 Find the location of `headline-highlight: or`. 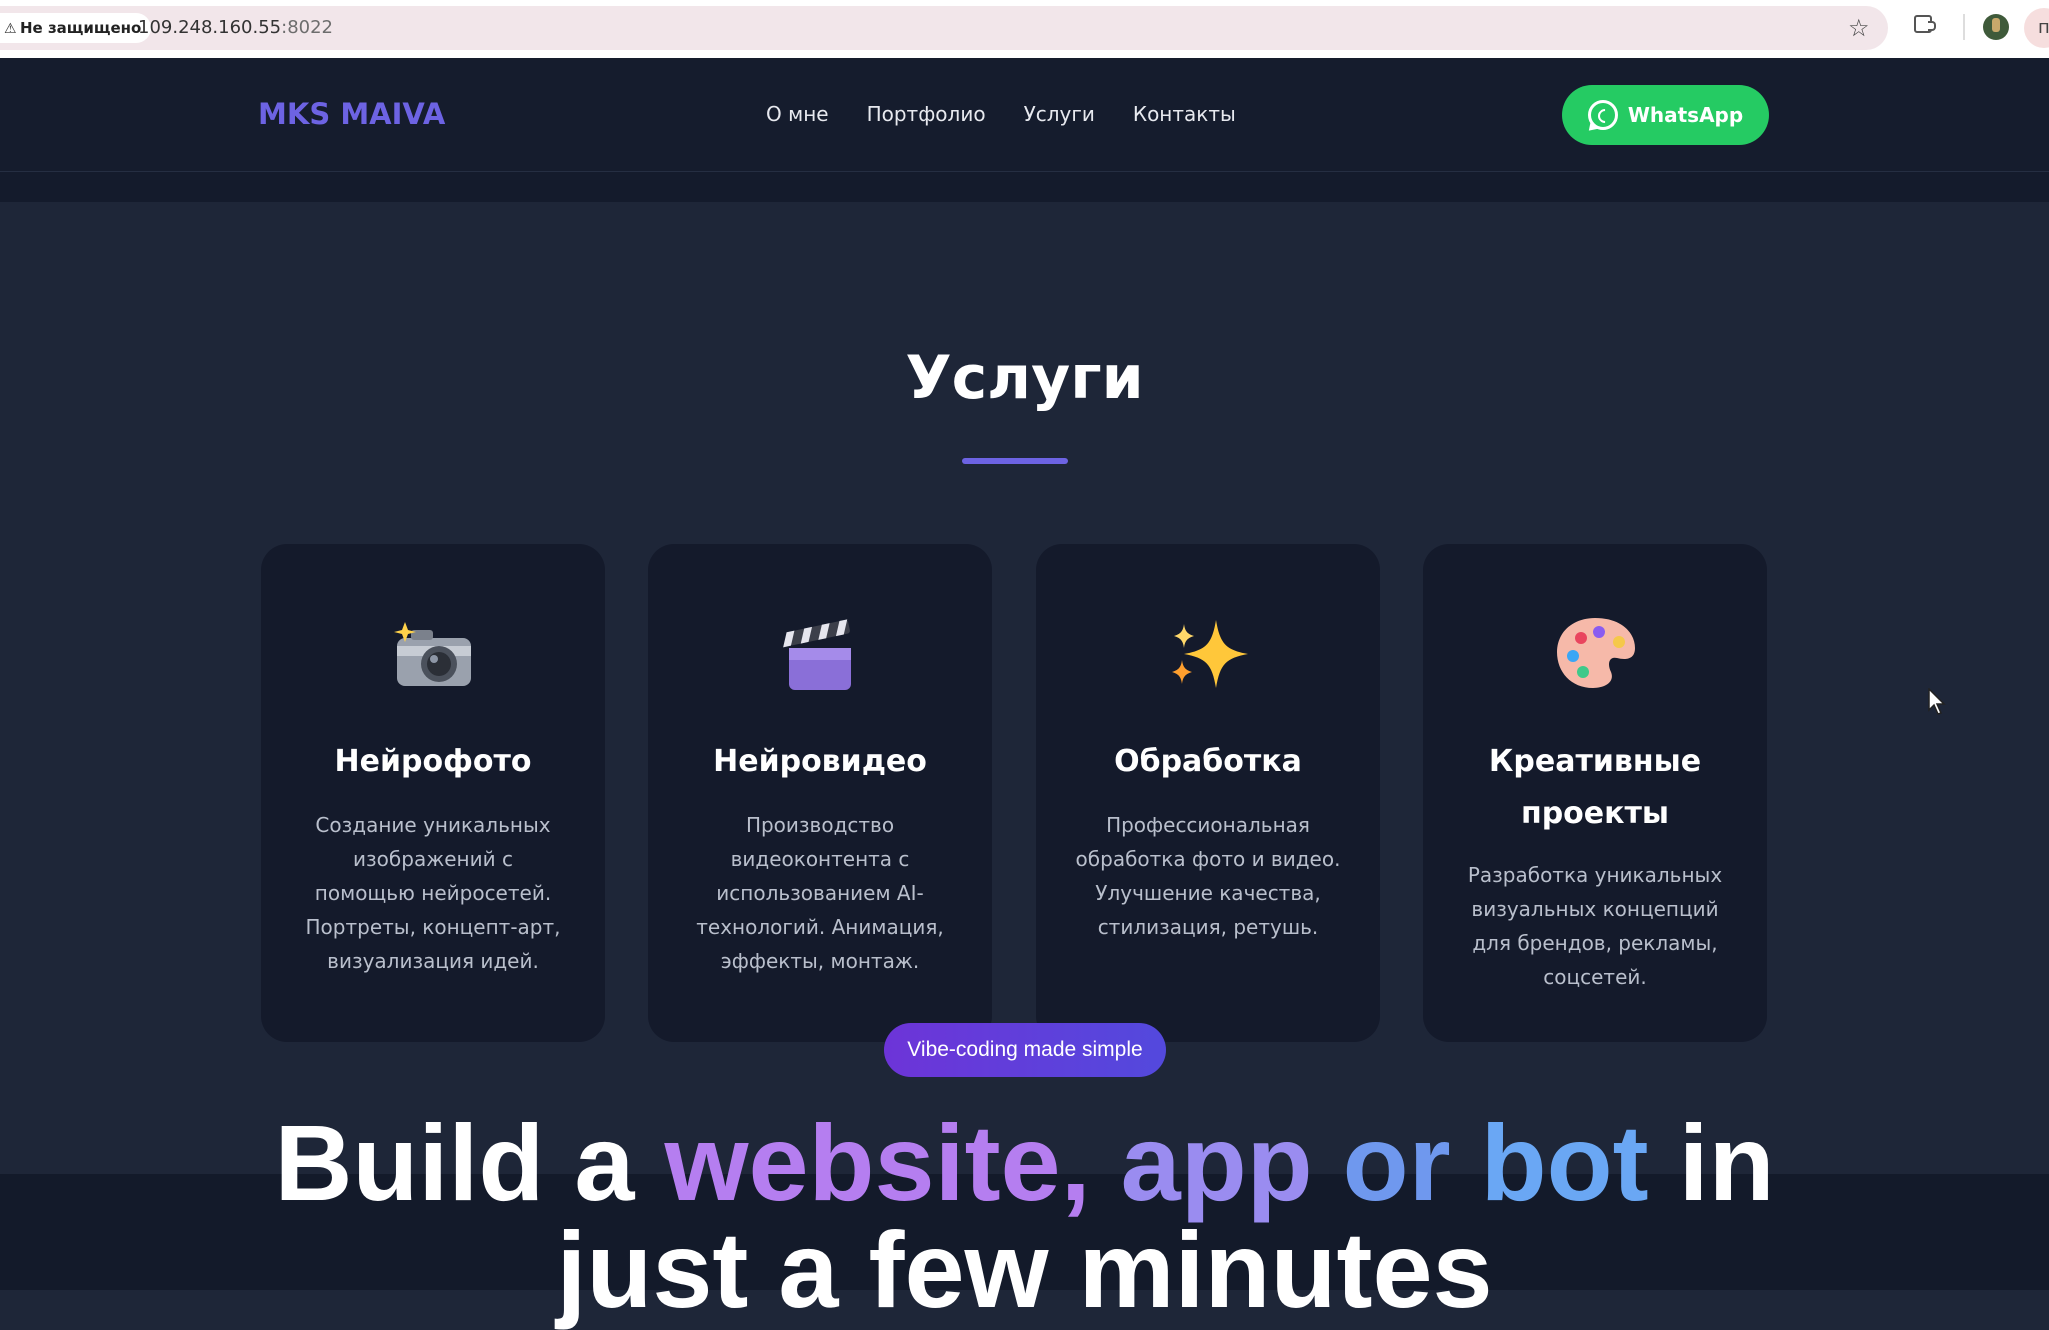

headline-highlight: or is located at coordinates (1381, 1162).